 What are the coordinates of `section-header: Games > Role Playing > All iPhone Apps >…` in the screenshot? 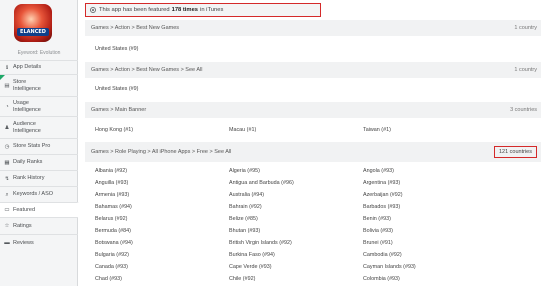 It's located at (313, 152).